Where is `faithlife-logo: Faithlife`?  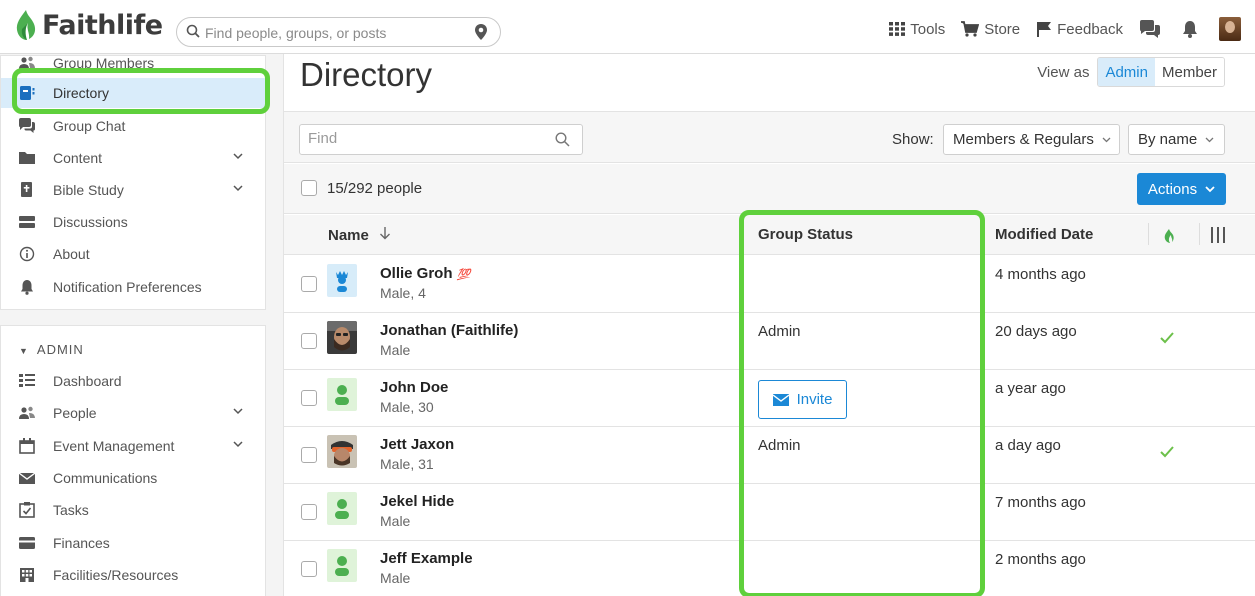
faithlife-logo: Faithlife is located at coordinates (88, 25).